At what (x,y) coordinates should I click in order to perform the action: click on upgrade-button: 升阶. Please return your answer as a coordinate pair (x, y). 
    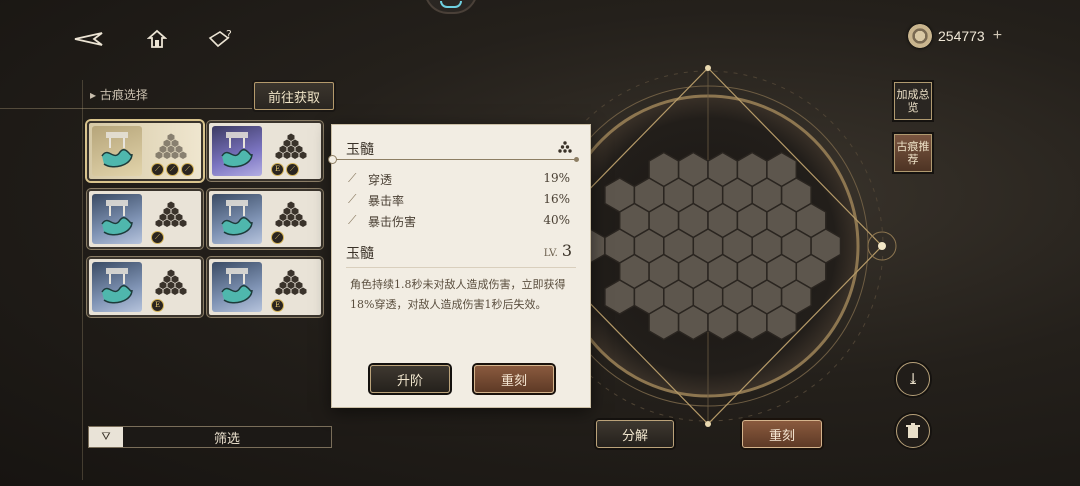
    Looking at the image, I should click on (410, 379).